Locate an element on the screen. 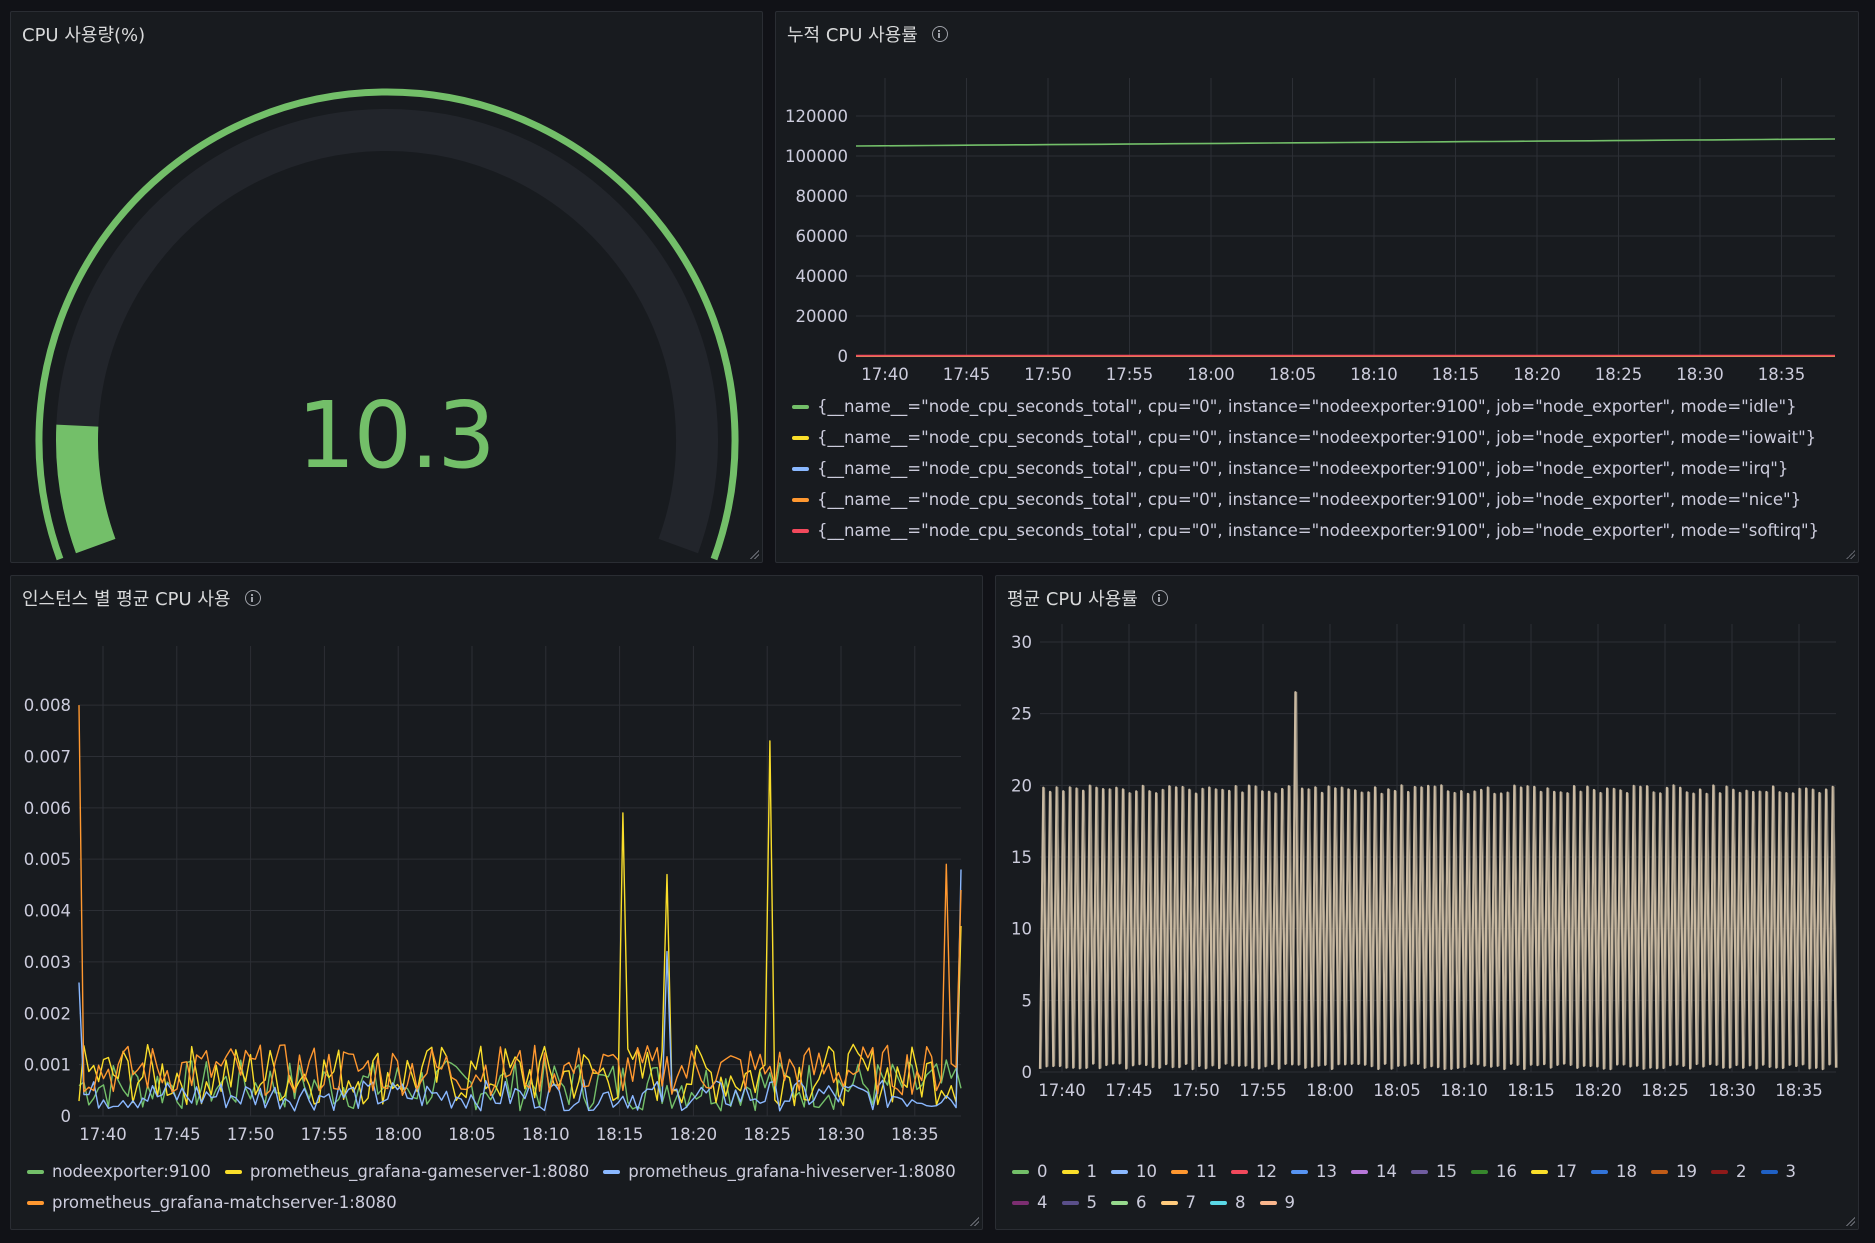  legend-item: 2 is located at coordinates (1729, 1171).